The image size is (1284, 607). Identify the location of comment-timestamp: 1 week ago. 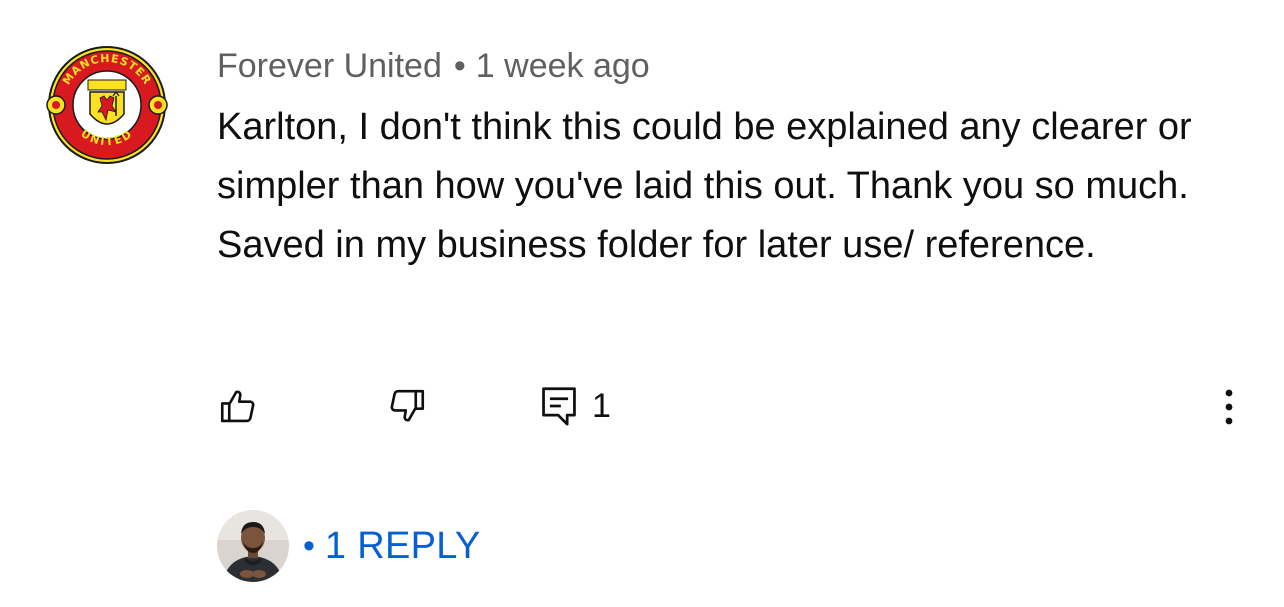
(563, 66).